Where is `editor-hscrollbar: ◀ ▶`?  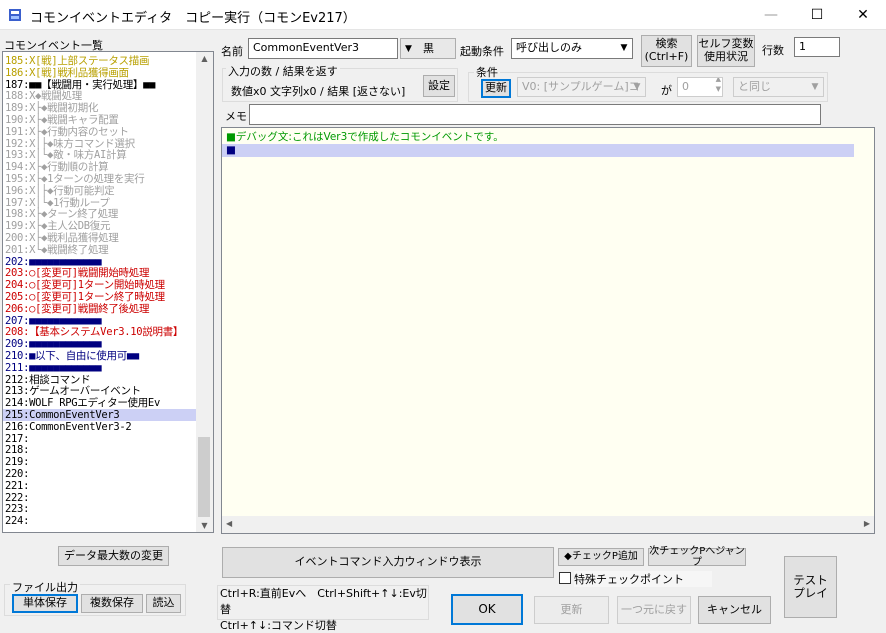
editor-hscrollbar: ◀ ▶ is located at coordinates (548, 524).